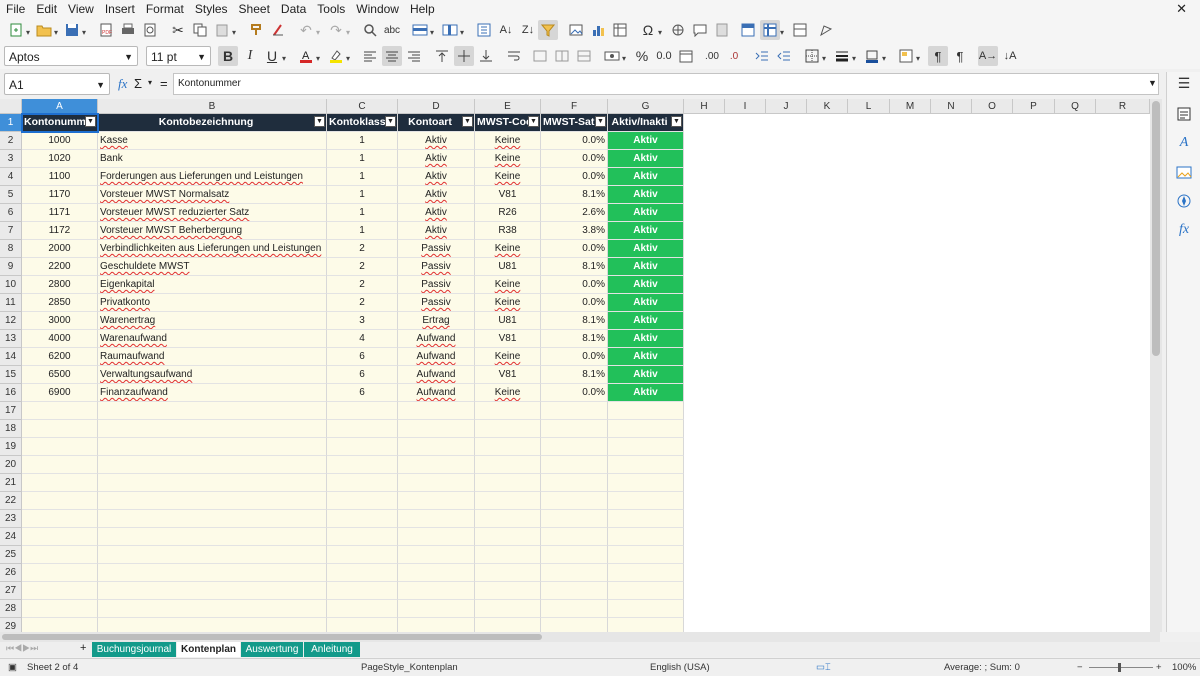 The height and width of the screenshot is (676, 1200). What do you see at coordinates (748, 30) in the screenshot?
I see `define-print-area-icon` at bounding box center [748, 30].